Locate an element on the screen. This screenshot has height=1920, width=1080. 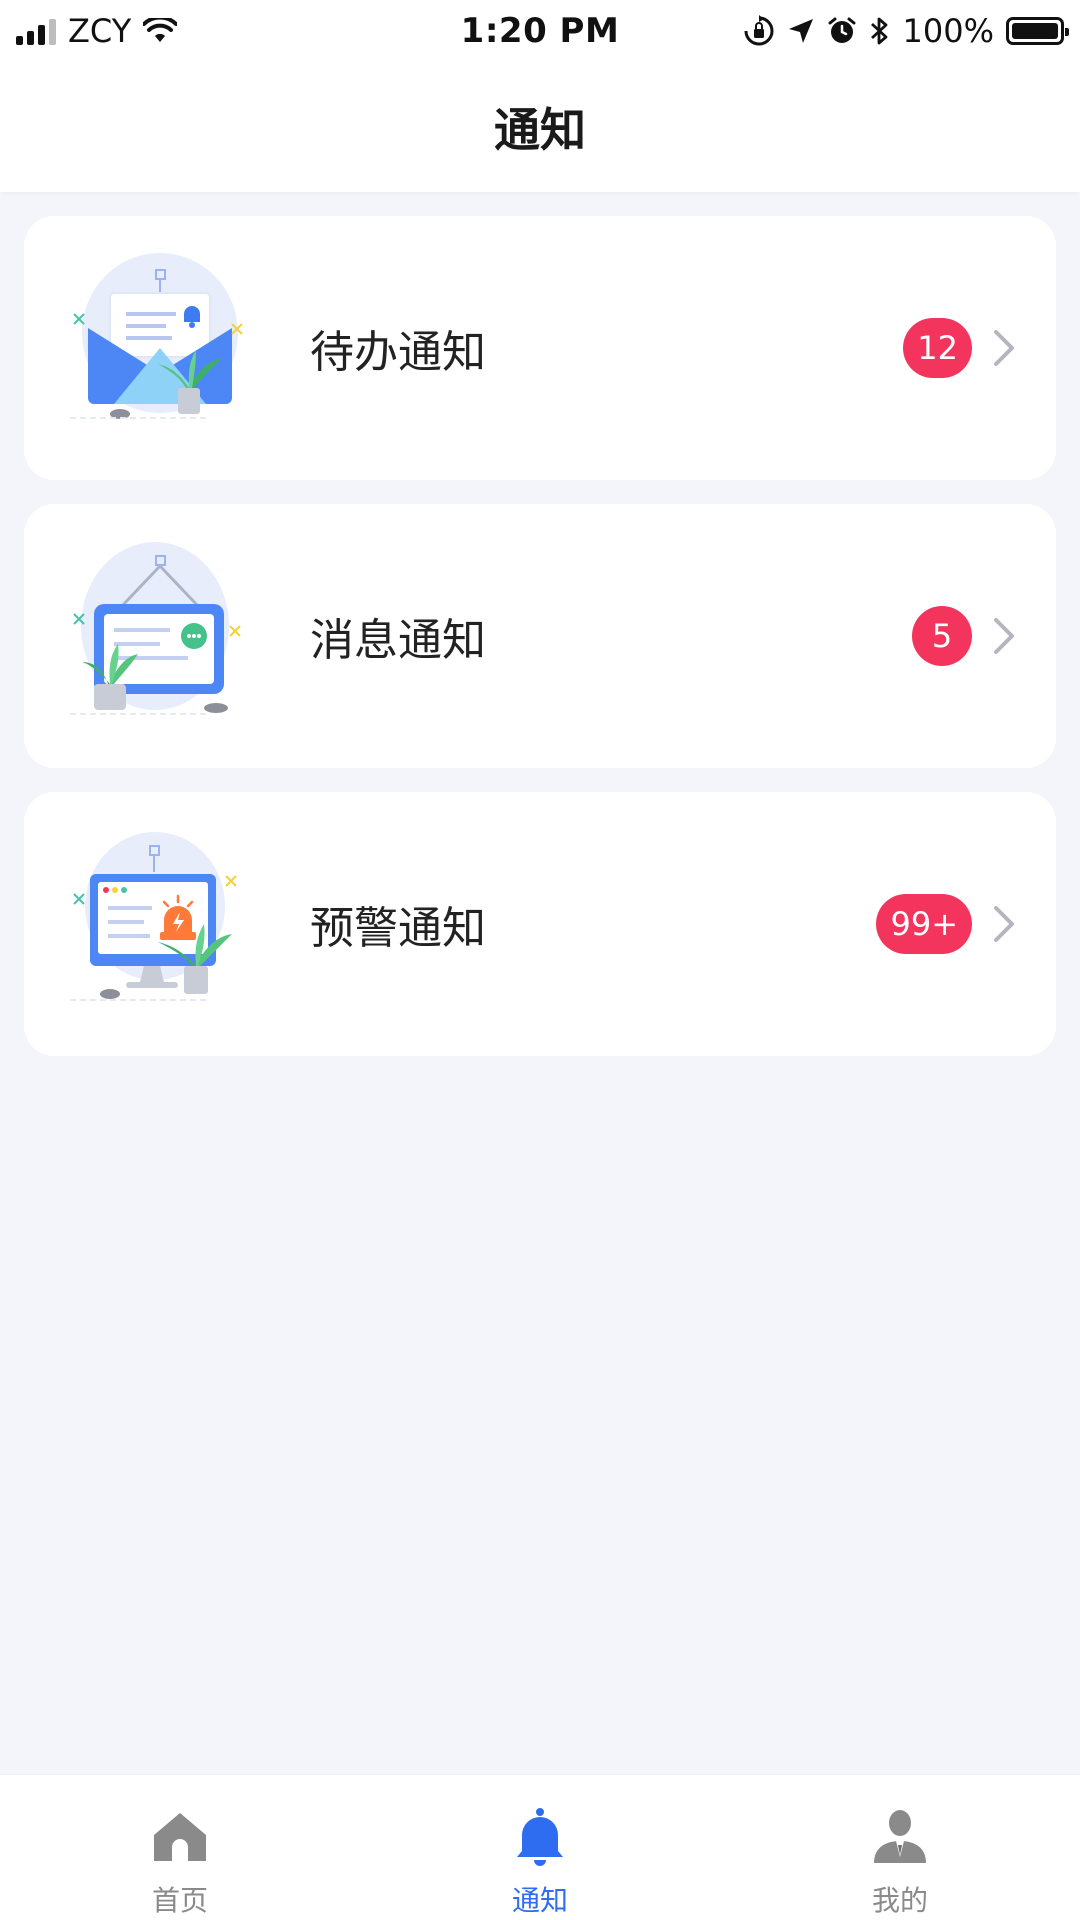
bell-icon is located at coordinates (540, 1837).